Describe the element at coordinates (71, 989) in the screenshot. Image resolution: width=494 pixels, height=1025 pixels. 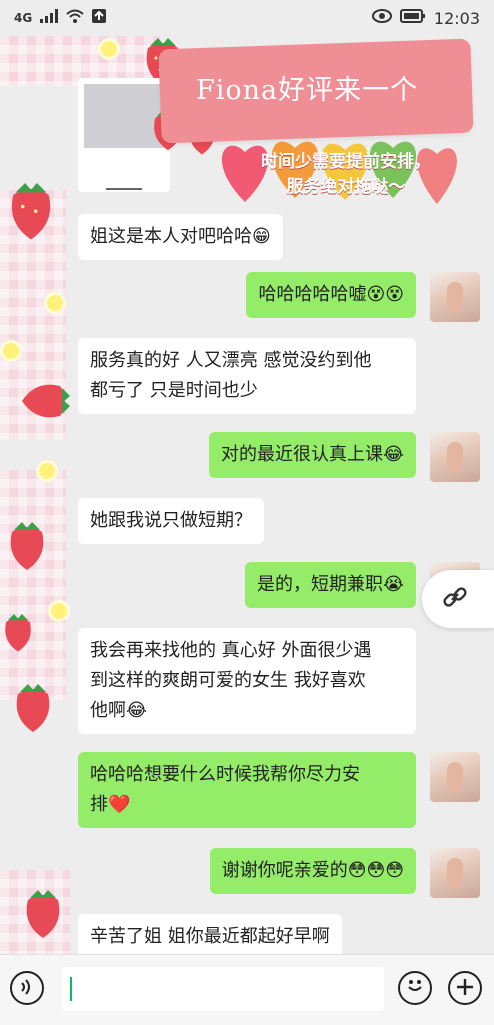
I see `text-caret` at that location.